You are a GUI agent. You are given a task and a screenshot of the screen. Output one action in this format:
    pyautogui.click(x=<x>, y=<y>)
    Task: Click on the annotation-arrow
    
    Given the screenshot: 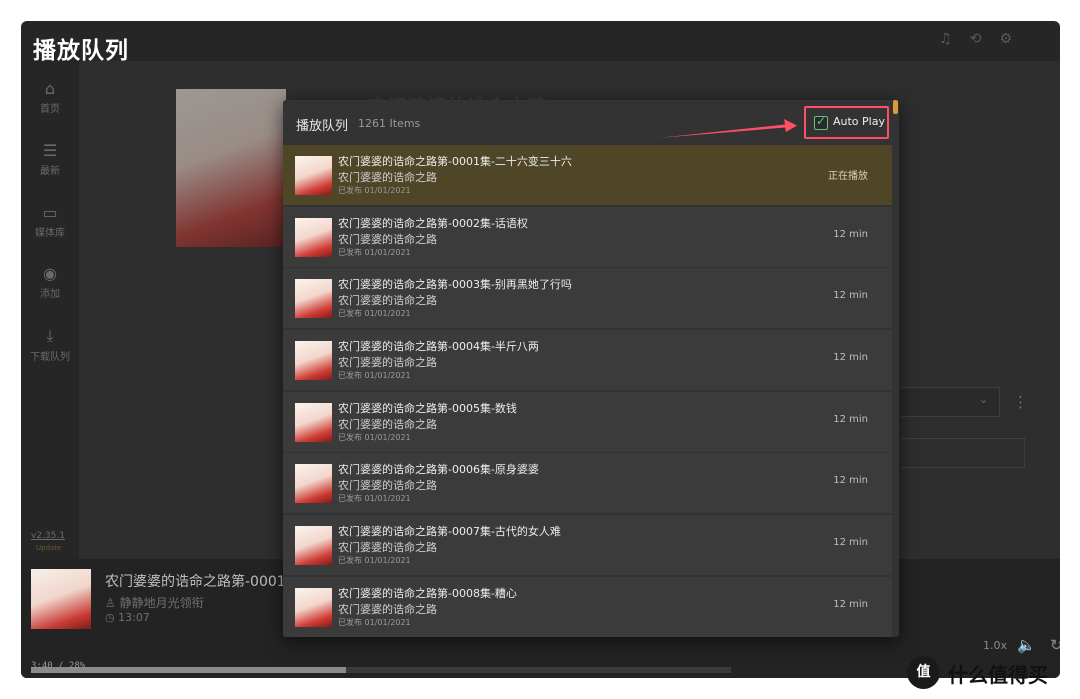 What is the action you would take?
    pyautogui.click(x=727, y=128)
    